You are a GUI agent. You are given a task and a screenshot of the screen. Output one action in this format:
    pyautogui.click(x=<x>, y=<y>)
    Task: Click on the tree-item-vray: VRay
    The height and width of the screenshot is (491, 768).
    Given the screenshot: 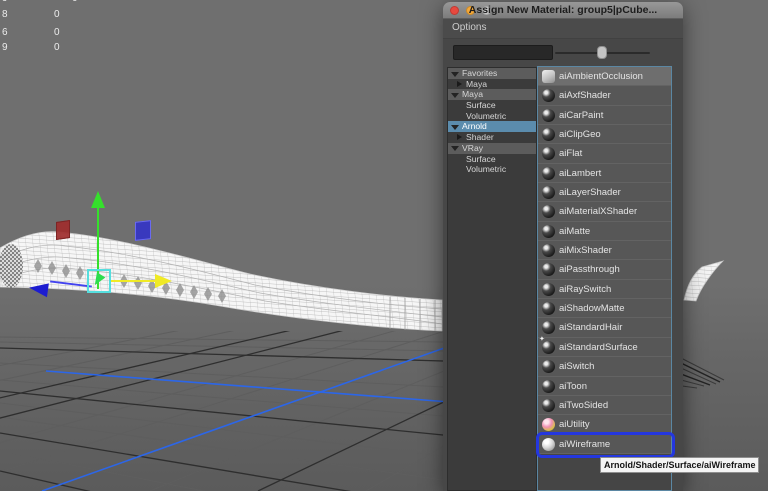 What is the action you would take?
    pyautogui.click(x=492, y=148)
    